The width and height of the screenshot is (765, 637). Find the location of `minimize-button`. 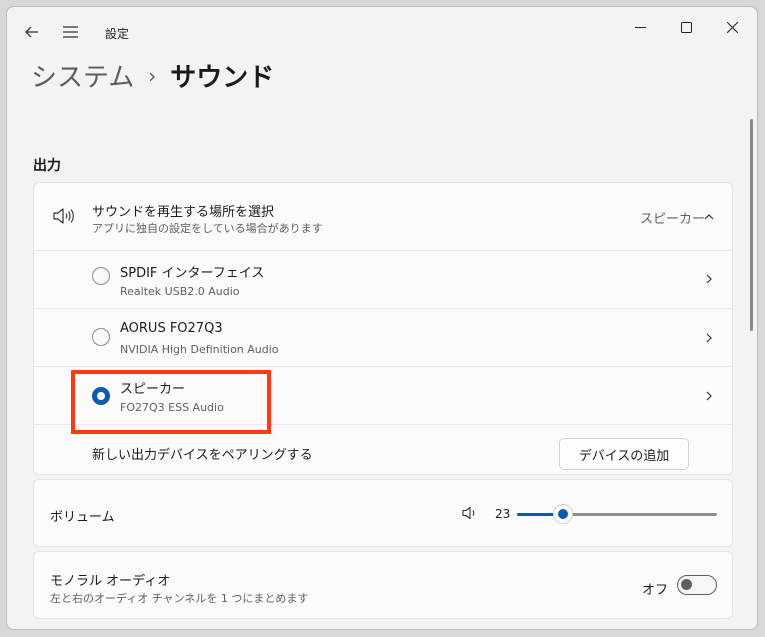

minimize-button is located at coordinates (640, 27).